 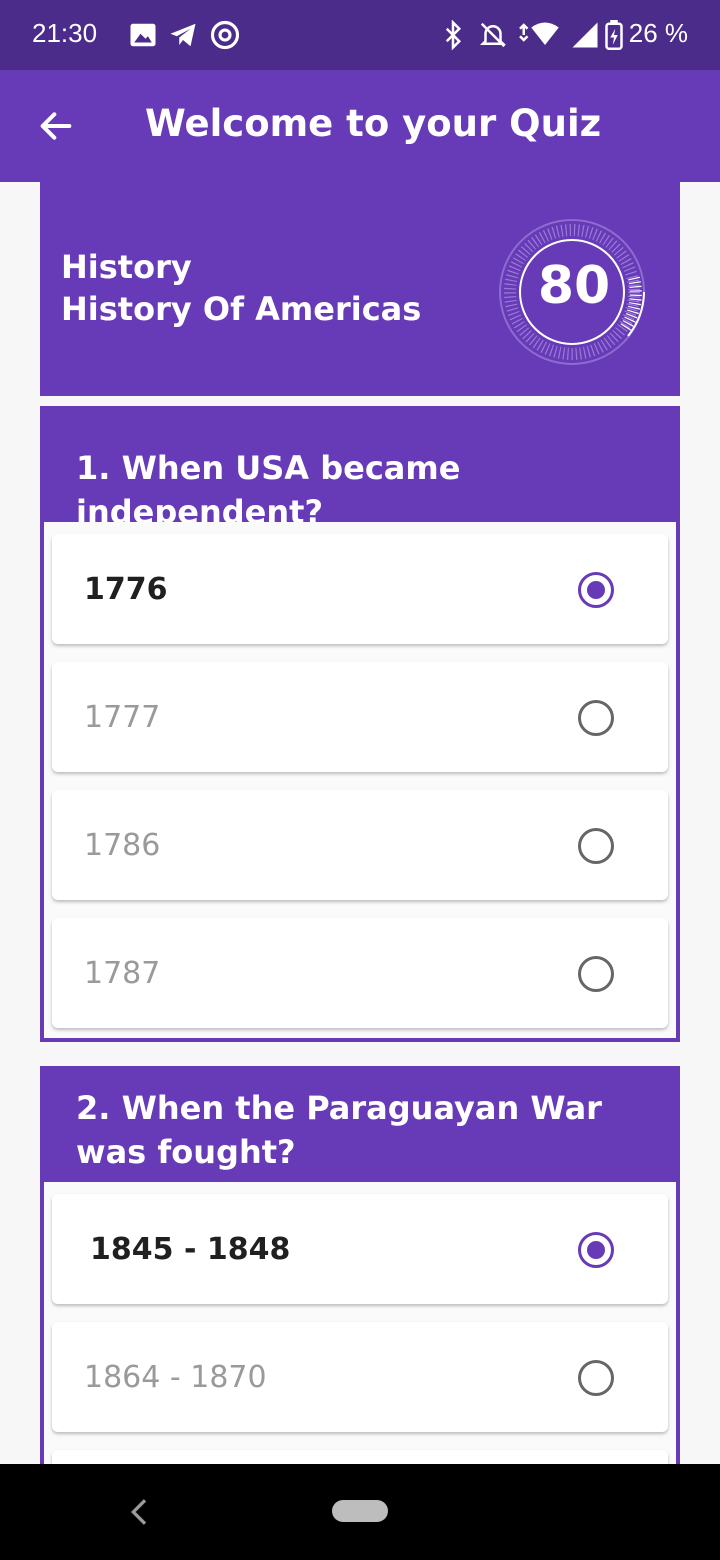 What do you see at coordinates (360, 1377) in the screenshot?
I see `answer-option: 1864 - 1870` at bounding box center [360, 1377].